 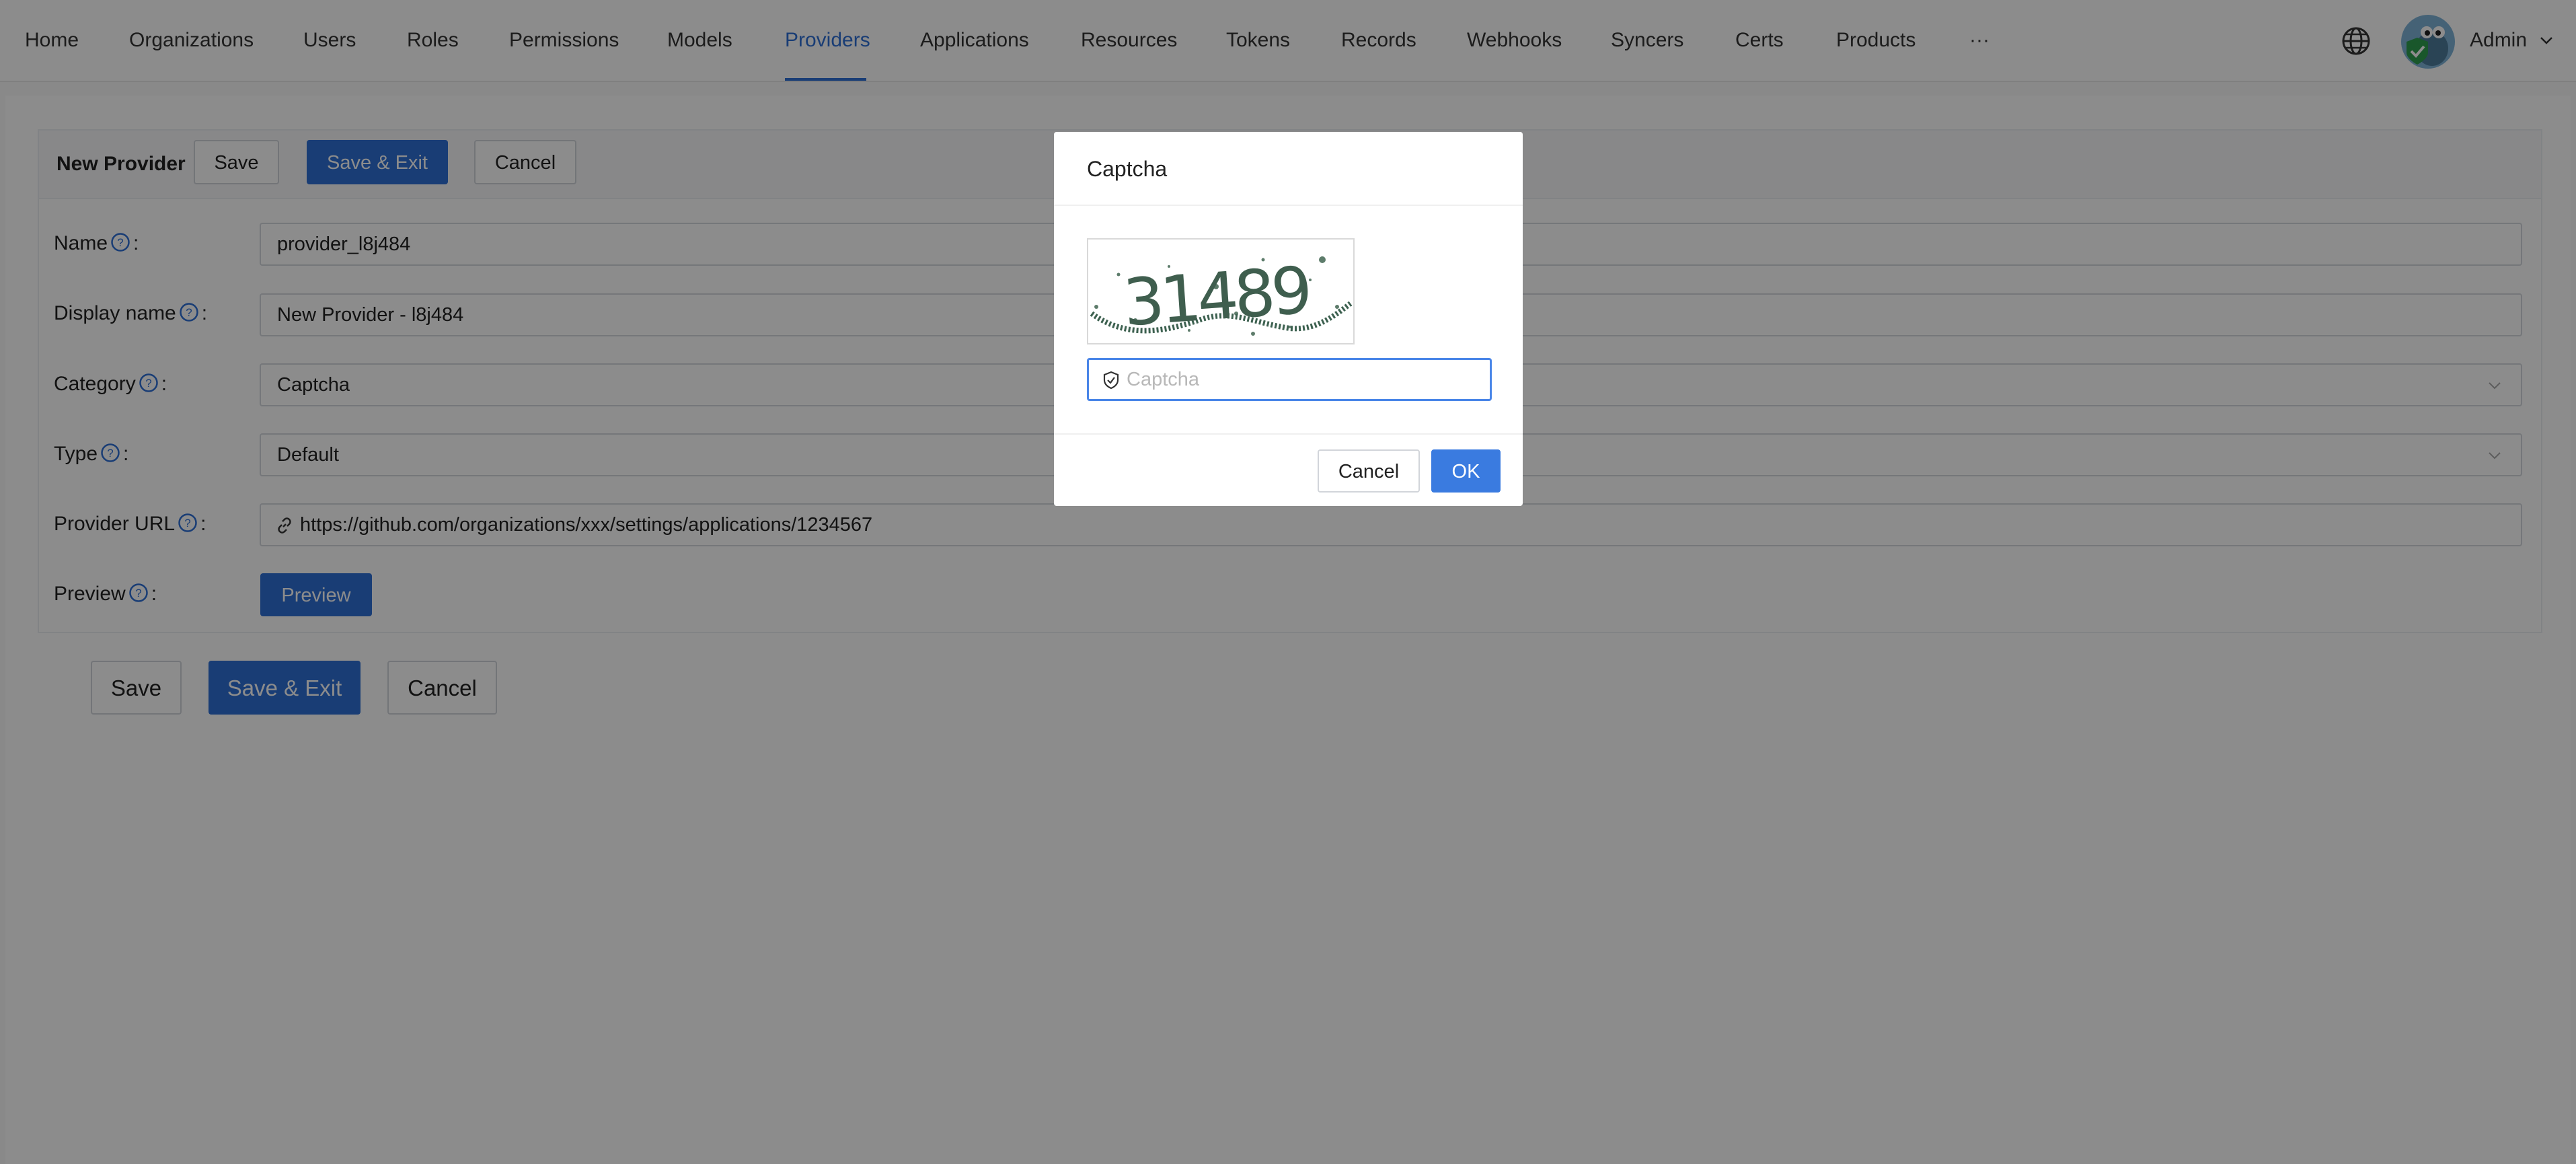 What do you see at coordinates (1111, 380) in the screenshot?
I see `safety-certificate-icon` at bounding box center [1111, 380].